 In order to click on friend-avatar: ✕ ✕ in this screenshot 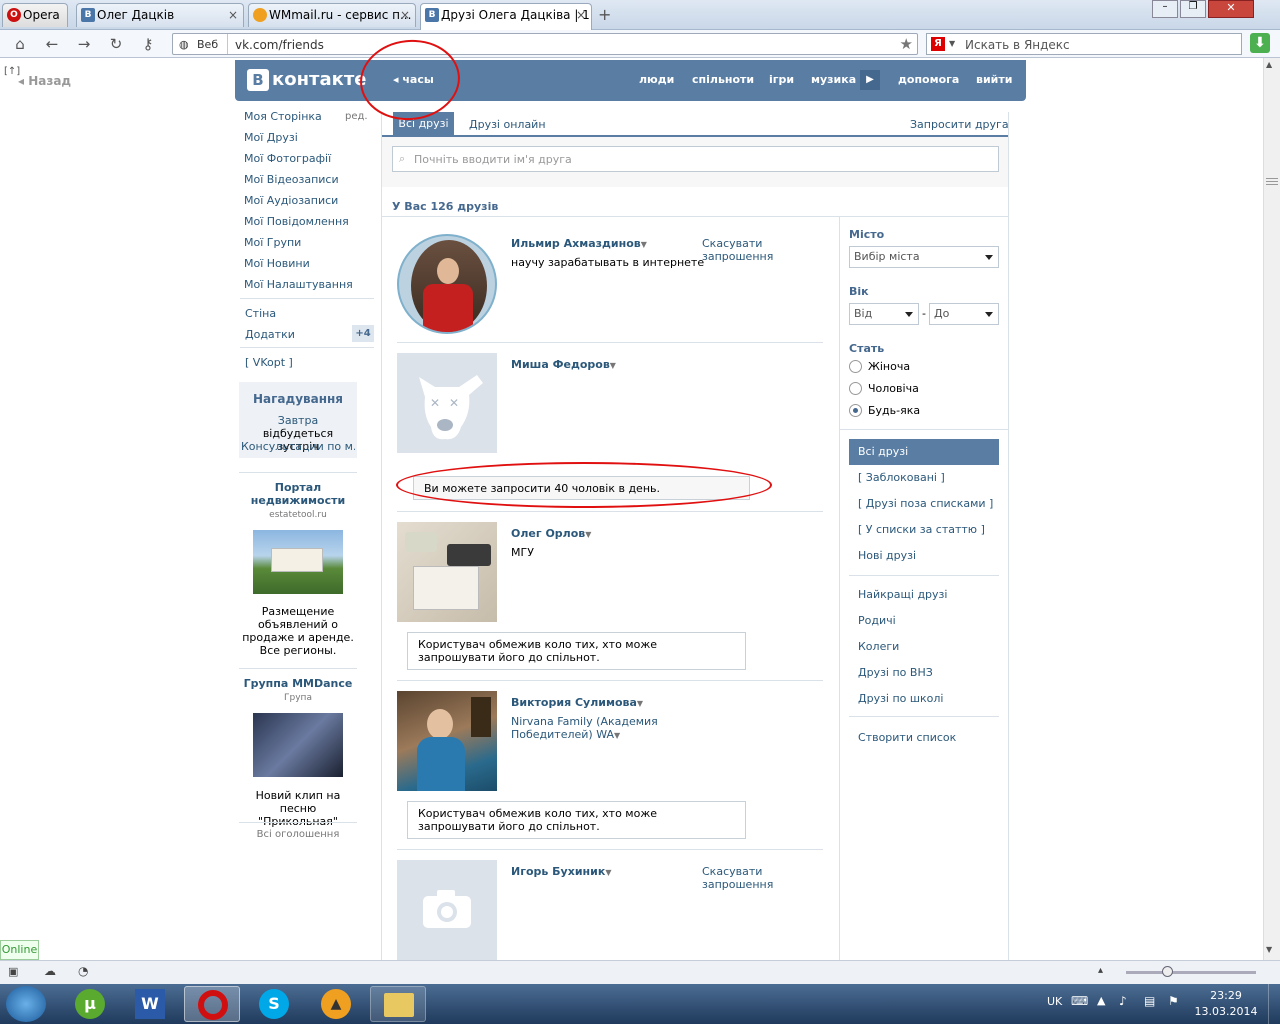, I will do `click(447, 403)`.